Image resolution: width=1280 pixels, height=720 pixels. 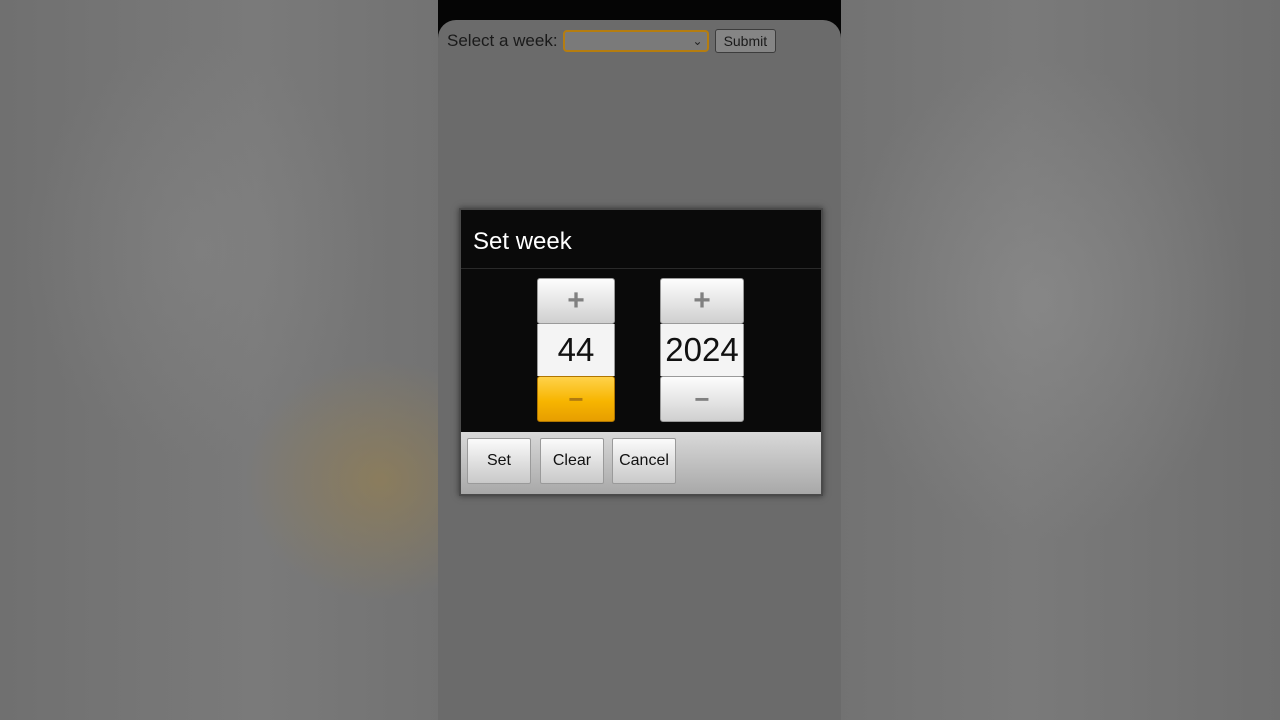 I want to click on year-picker: + 2024 −, so click(x=702, y=350).